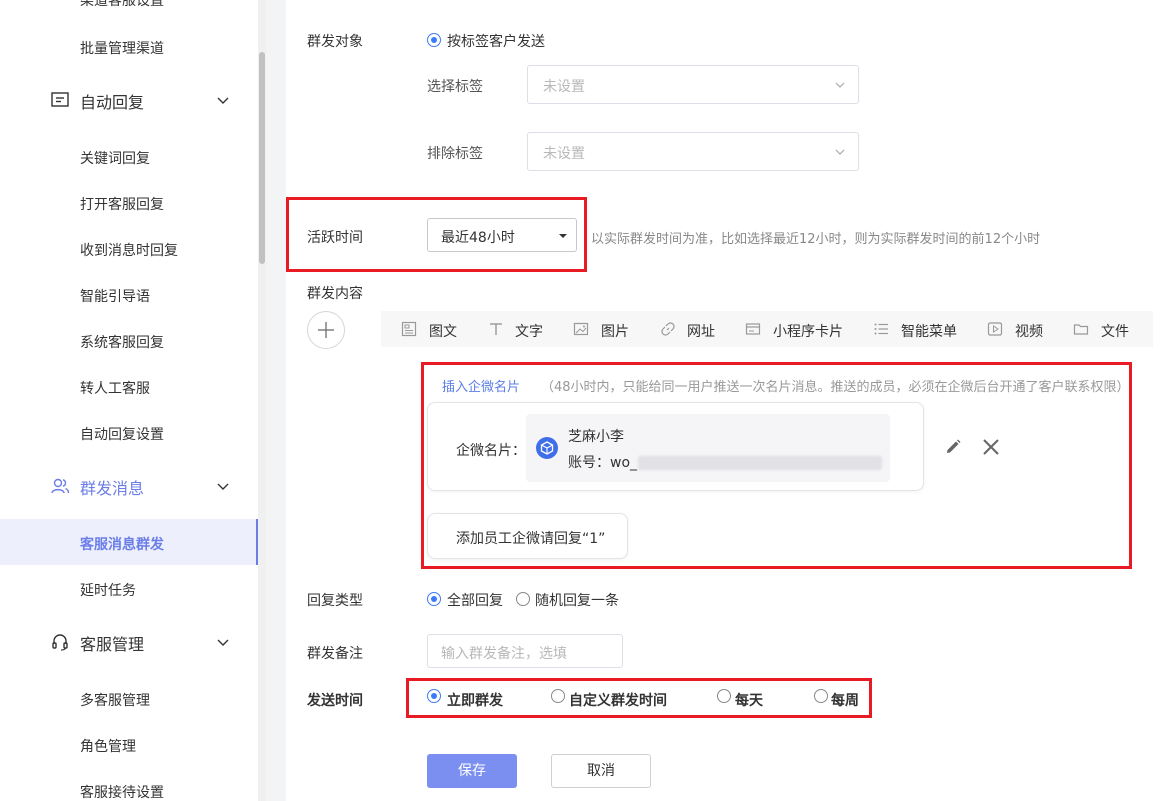  What do you see at coordinates (749, 701) in the screenshot?
I see `send-daily-label: 每天` at bounding box center [749, 701].